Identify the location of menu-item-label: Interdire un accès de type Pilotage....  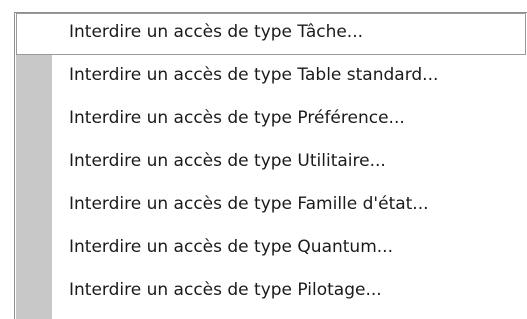
(225, 290).